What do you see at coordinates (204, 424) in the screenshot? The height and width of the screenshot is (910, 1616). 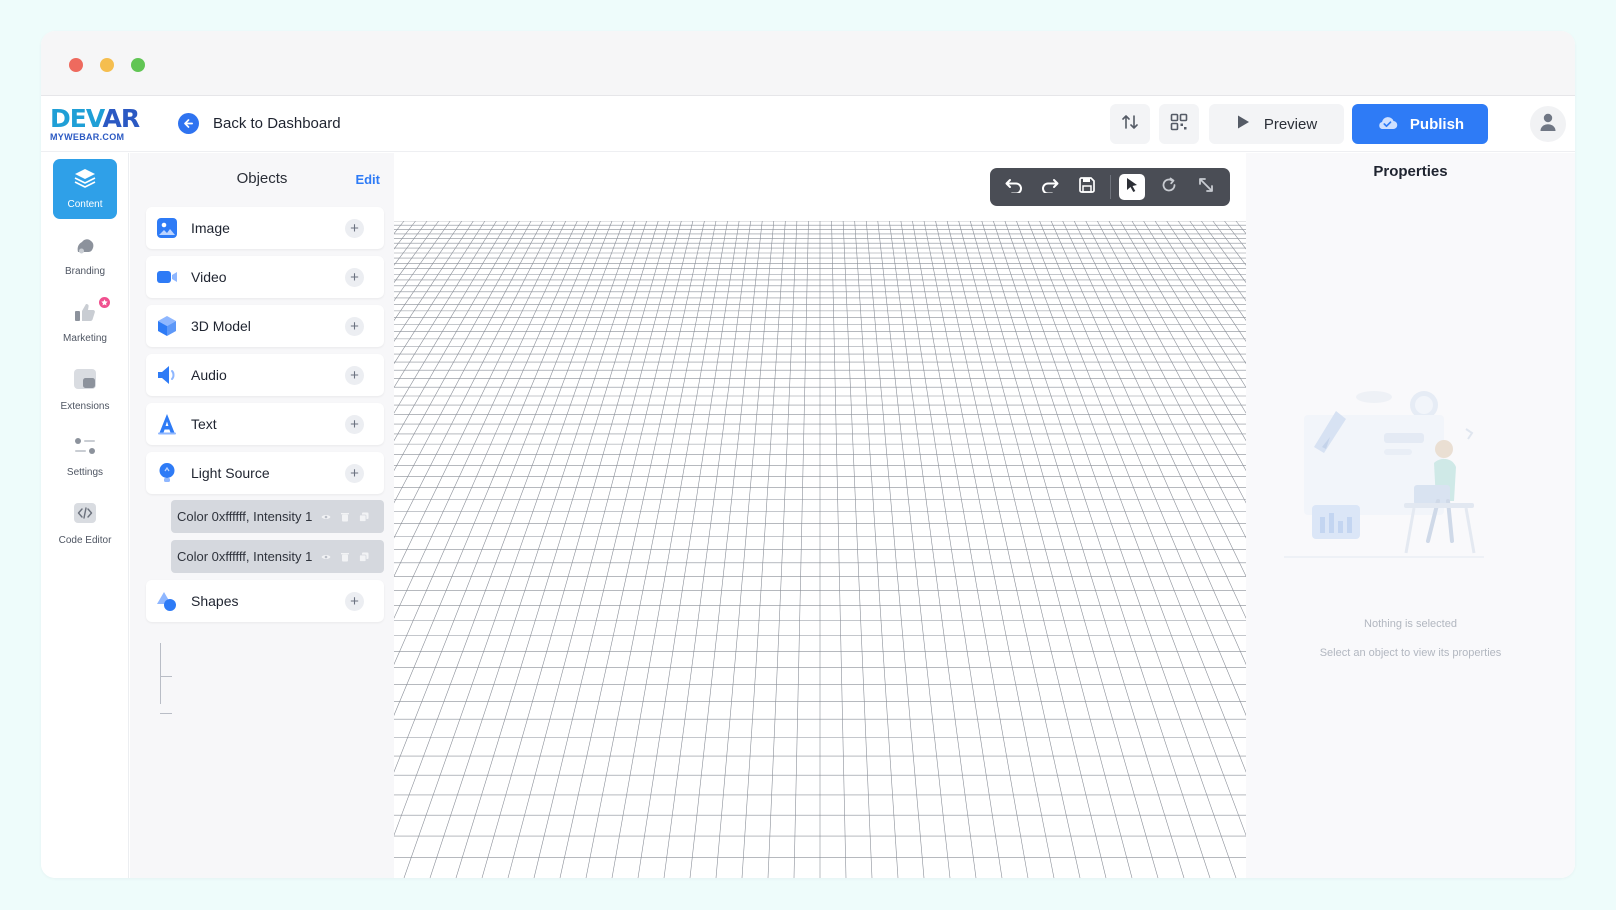 I see `object-label-text: Text` at bounding box center [204, 424].